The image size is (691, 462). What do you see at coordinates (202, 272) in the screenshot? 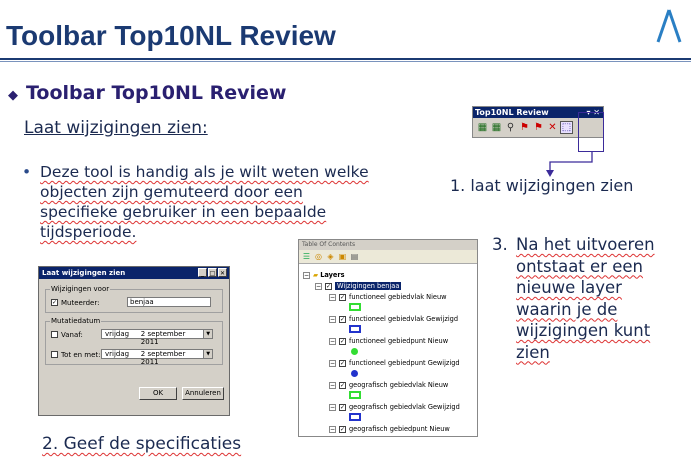
I see `minimize-icon: _` at bounding box center [202, 272].